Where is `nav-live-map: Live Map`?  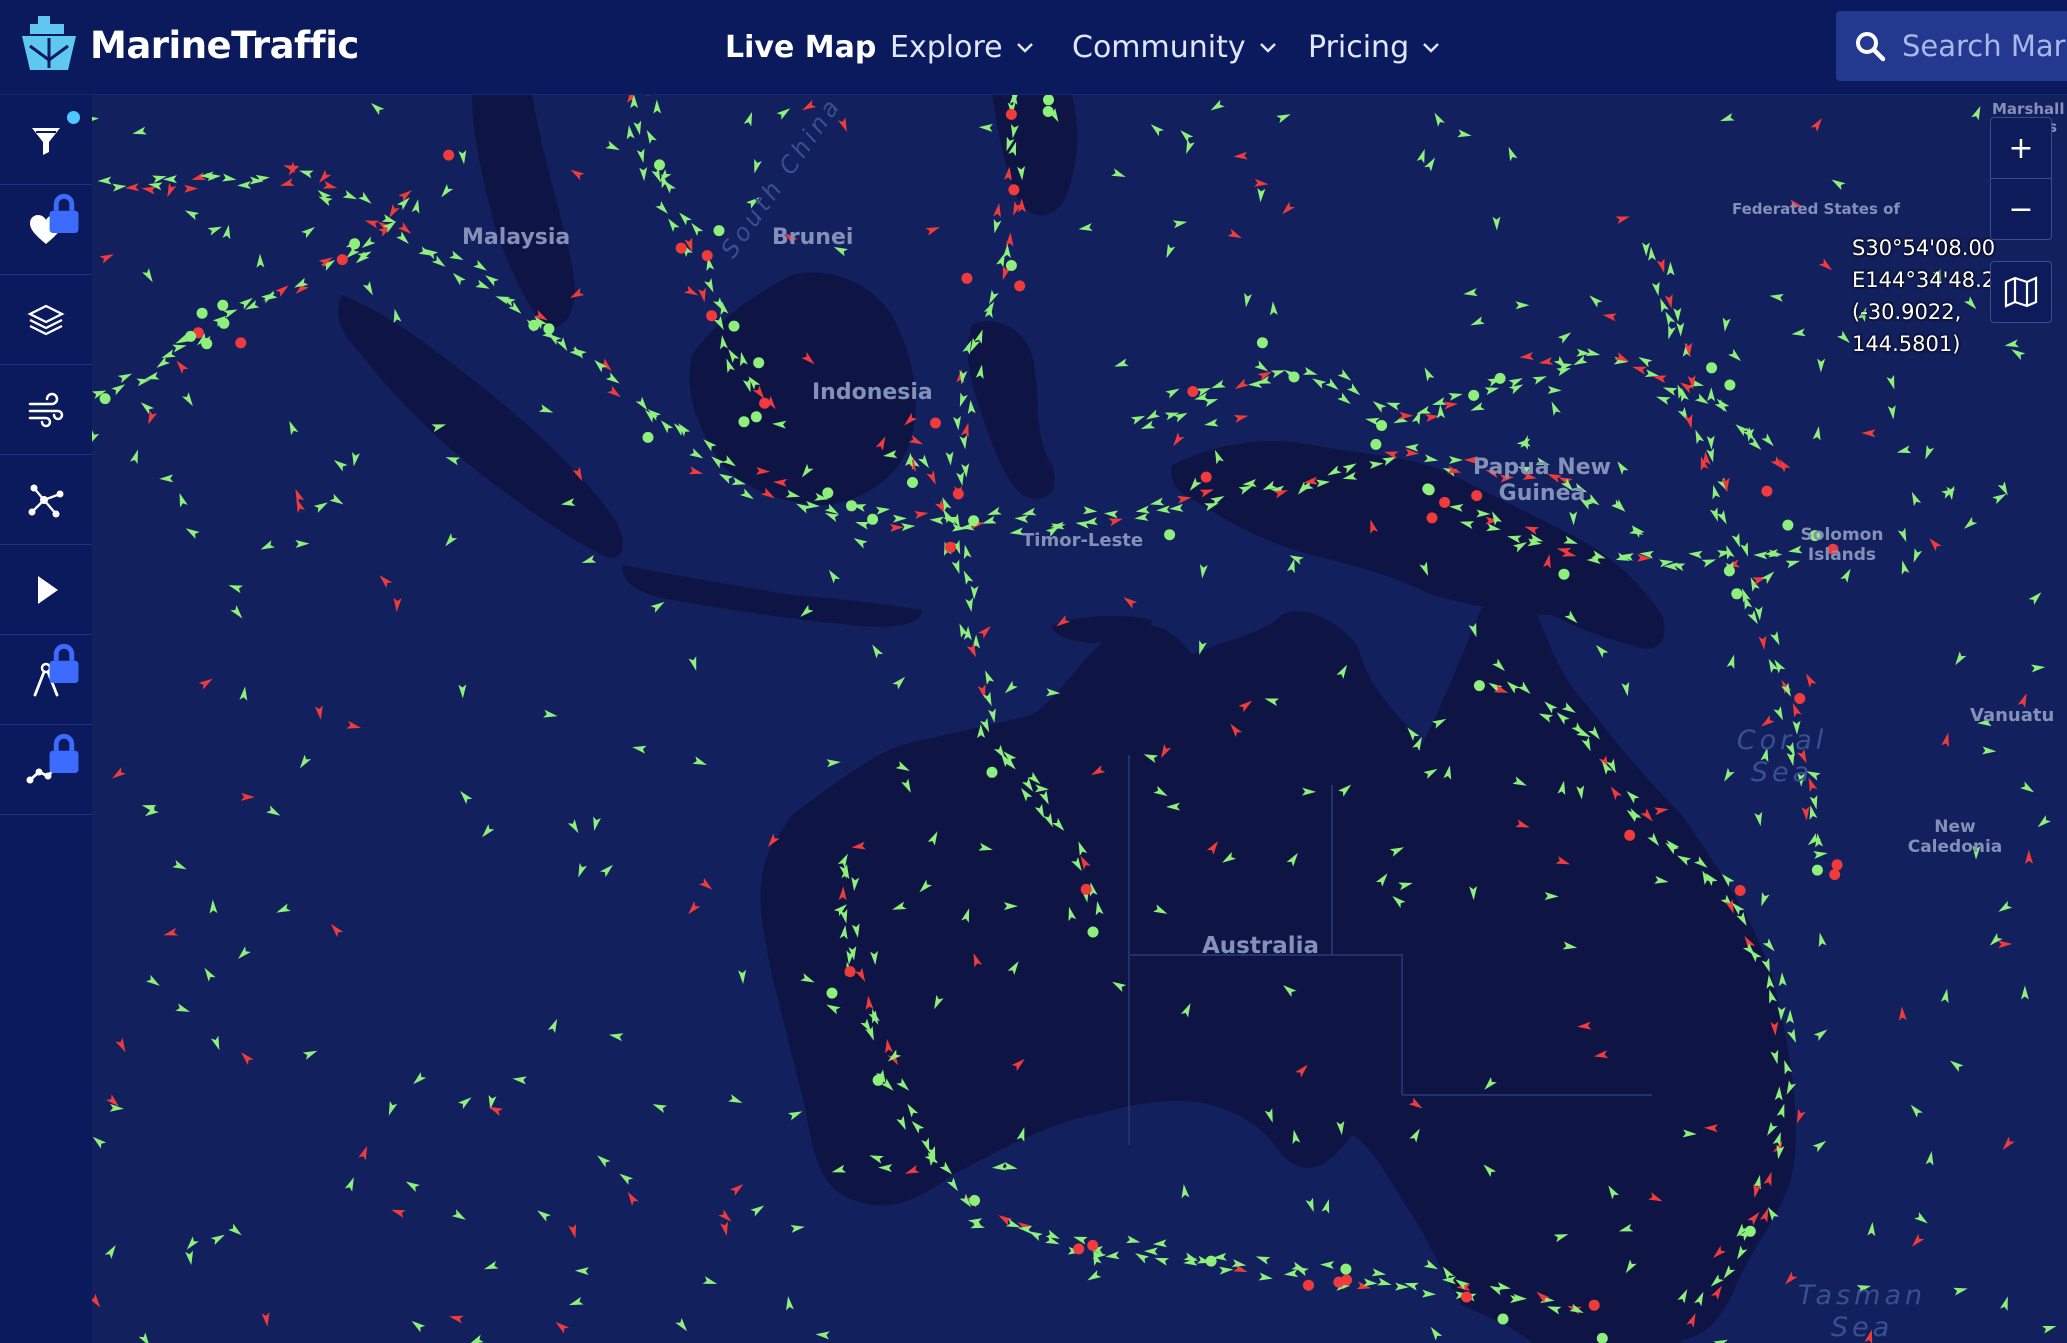 nav-live-map: Live Map is located at coordinates (800, 47).